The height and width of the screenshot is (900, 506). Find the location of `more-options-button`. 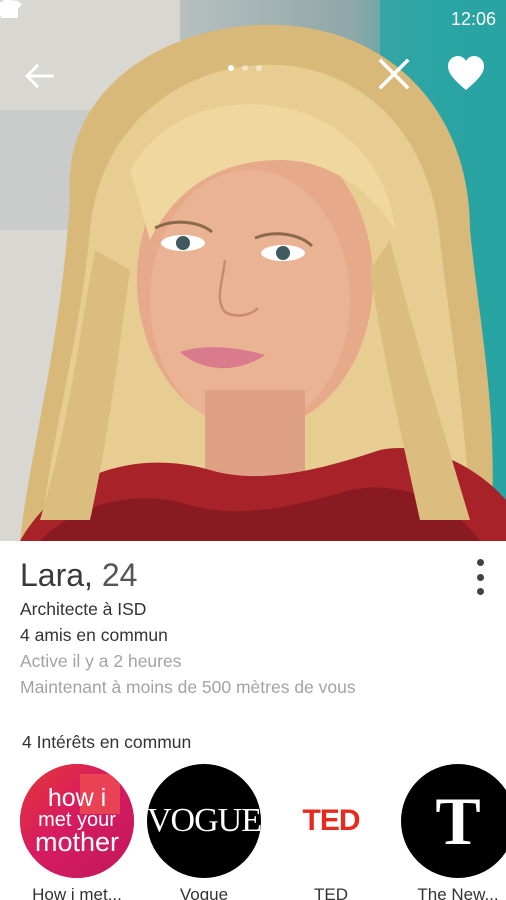

more-options-button is located at coordinates (480, 577).